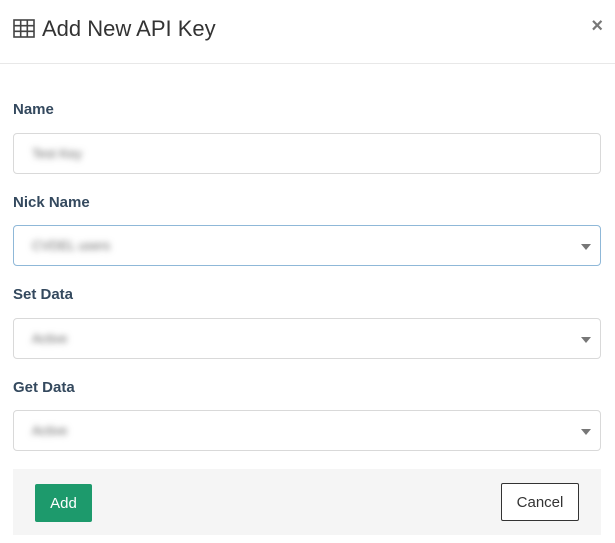  What do you see at coordinates (51, 202) in the screenshot?
I see `nick-name-label: Nick Name` at bounding box center [51, 202].